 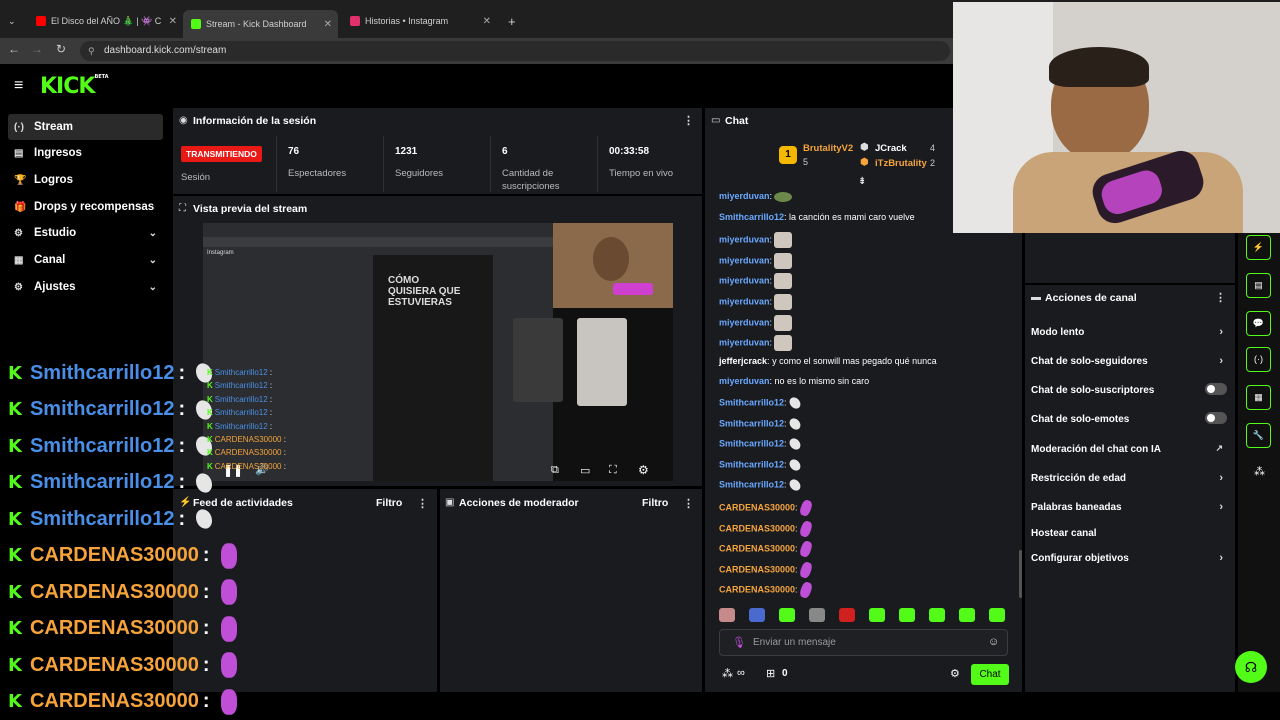 I want to click on tab-youtube: El Disco del AÑO 🎄 | 👾 C ✕, so click(x=105, y=21).